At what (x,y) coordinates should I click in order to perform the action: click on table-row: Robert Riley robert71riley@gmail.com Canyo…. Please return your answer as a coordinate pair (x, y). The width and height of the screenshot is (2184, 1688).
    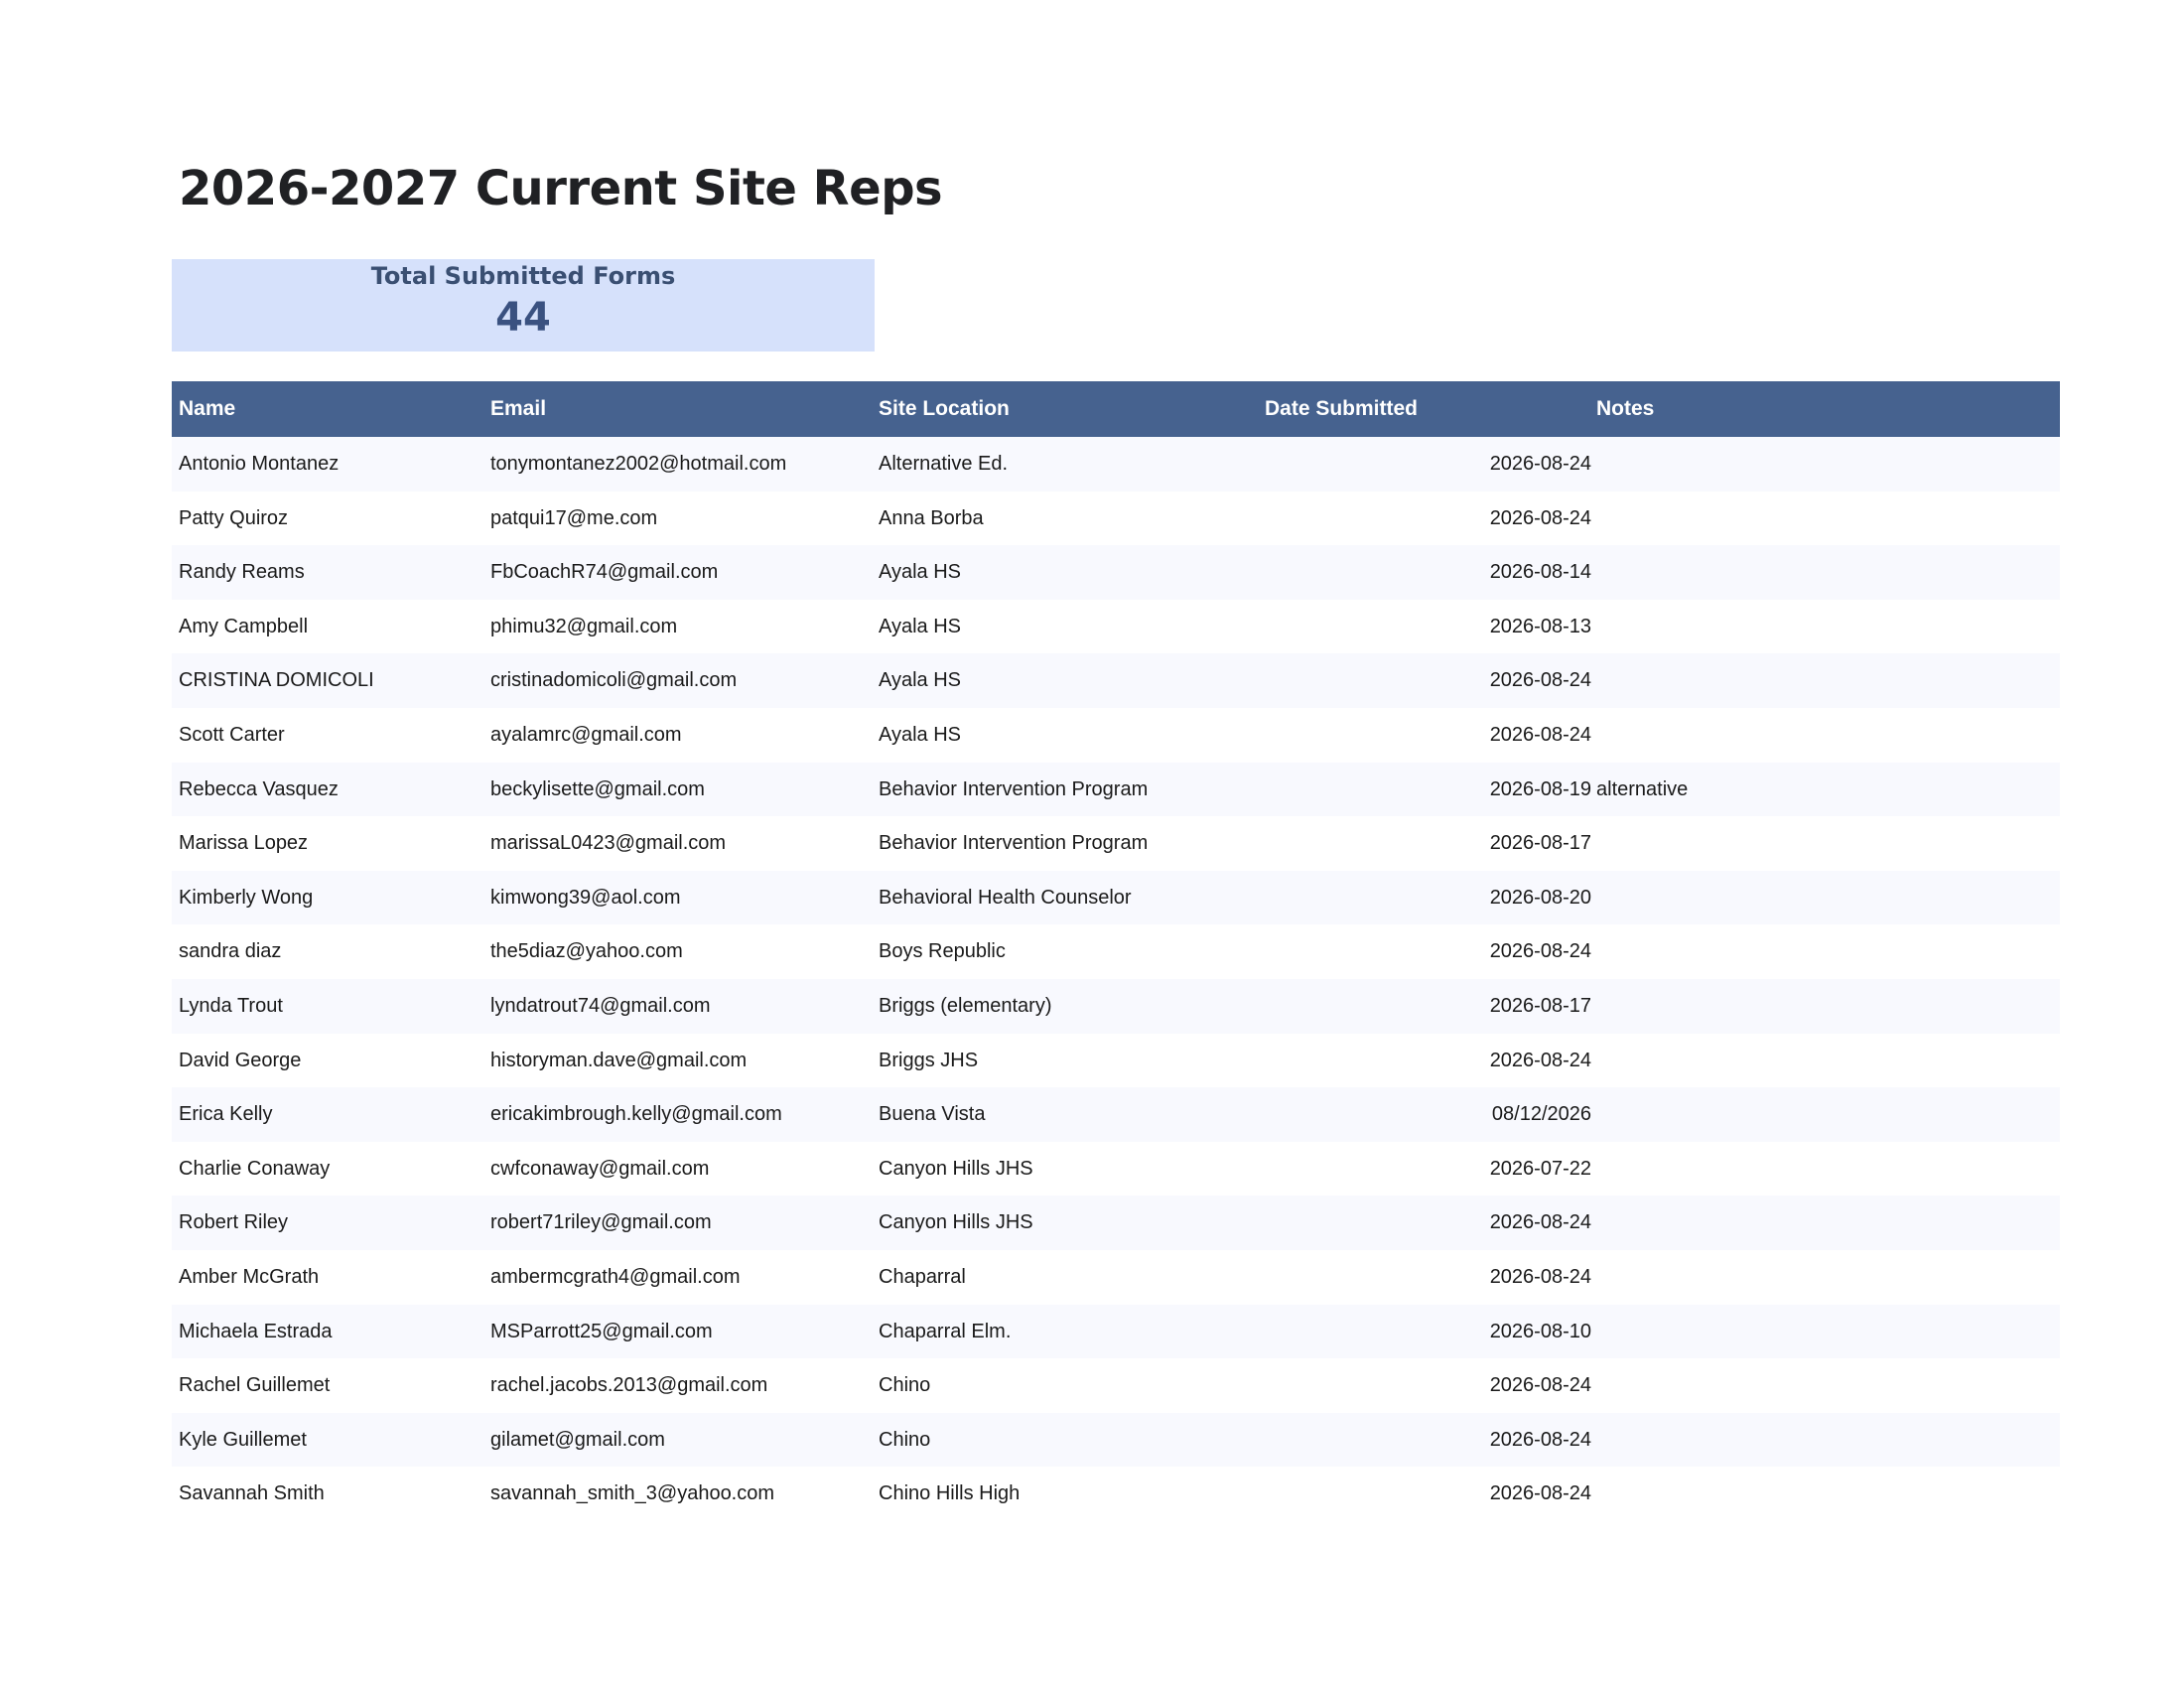
    Looking at the image, I should click on (1116, 1223).